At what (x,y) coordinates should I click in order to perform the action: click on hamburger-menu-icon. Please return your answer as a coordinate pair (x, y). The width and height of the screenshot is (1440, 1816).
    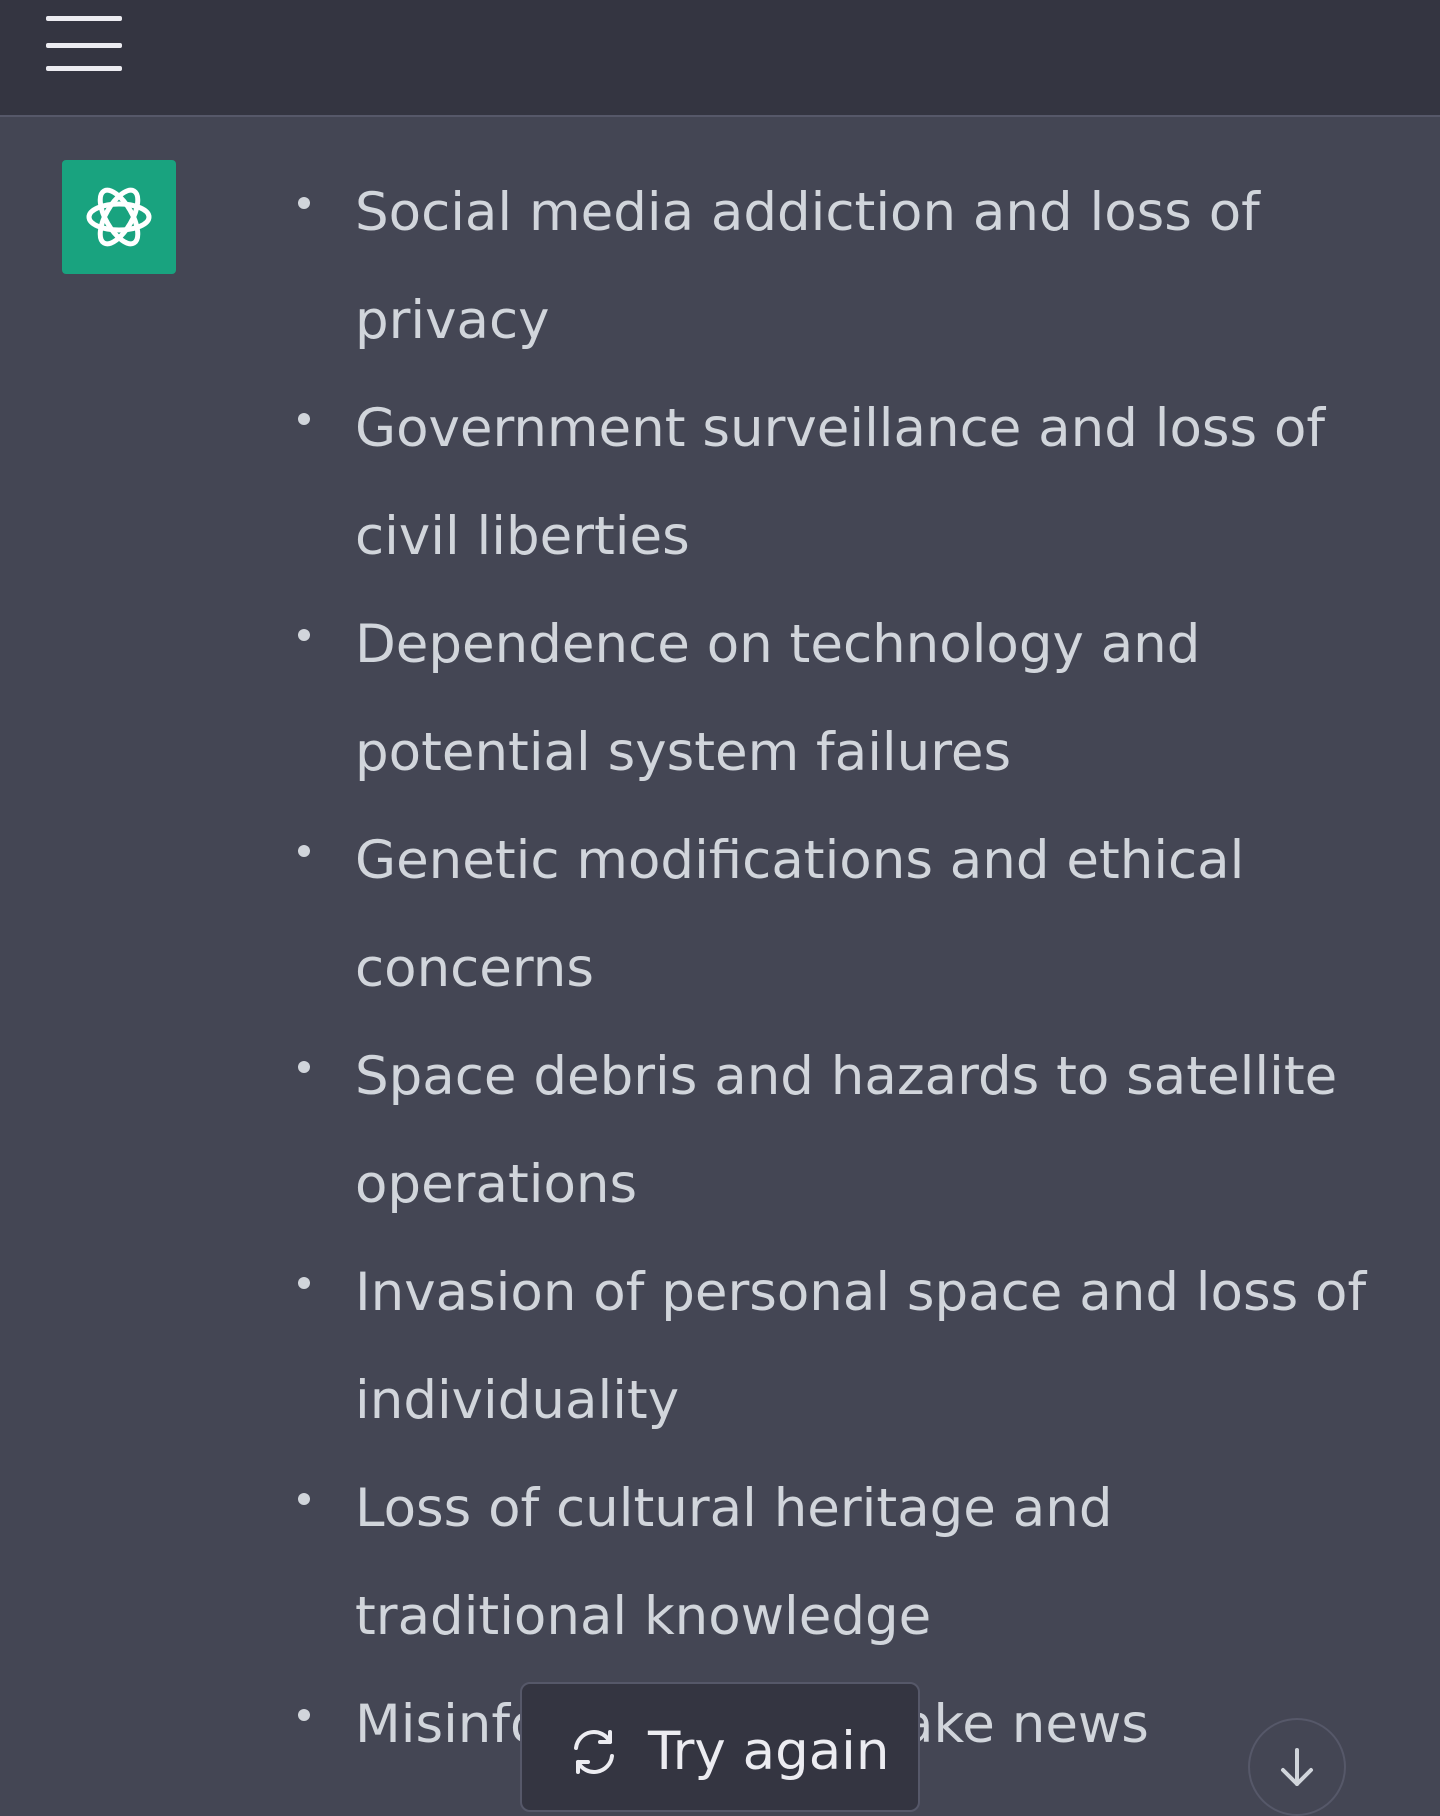
    Looking at the image, I should click on (84, 43).